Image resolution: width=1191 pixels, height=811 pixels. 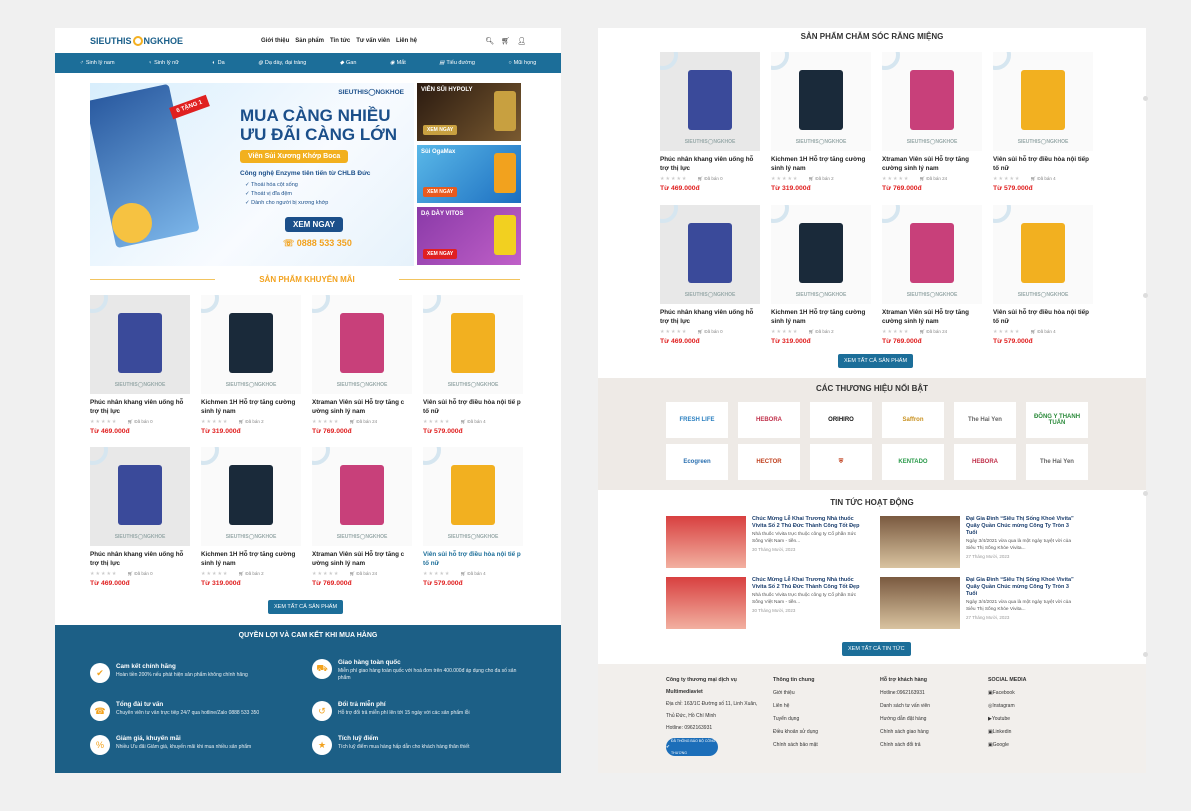 What do you see at coordinates (905, 732) in the screenshot?
I see `footer-link: Chính sách giao hàng` at bounding box center [905, 732].